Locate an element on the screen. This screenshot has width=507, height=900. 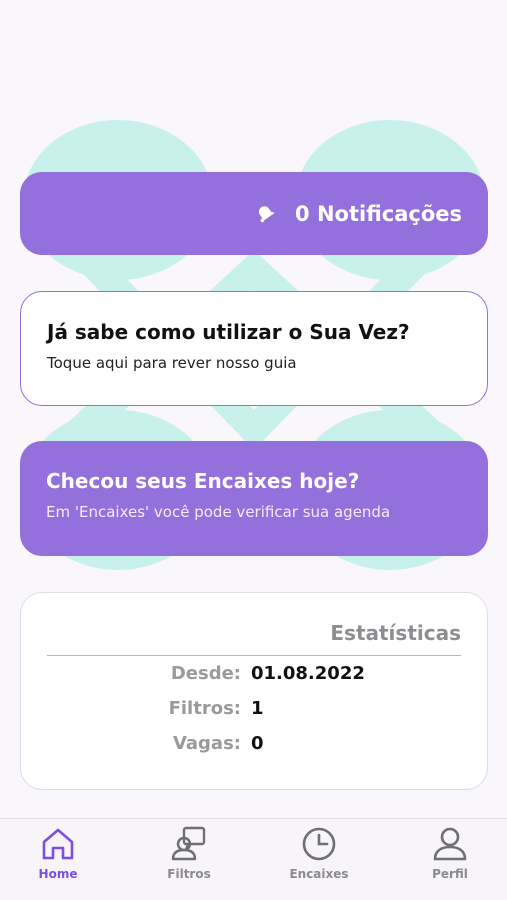
encaixes-title: Checou seus Encaixes hoje? is located at coordinates (203, 481).